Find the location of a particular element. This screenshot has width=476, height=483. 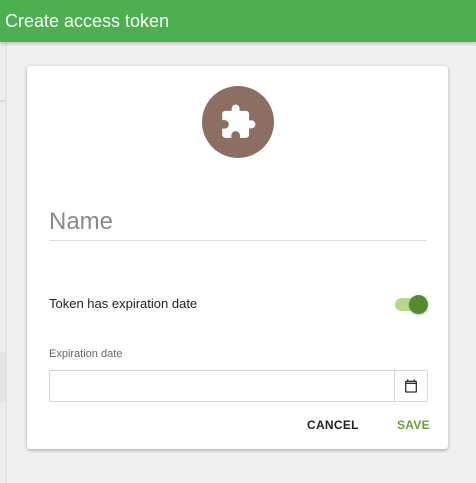

name-field is located at coordinates (238, 223).